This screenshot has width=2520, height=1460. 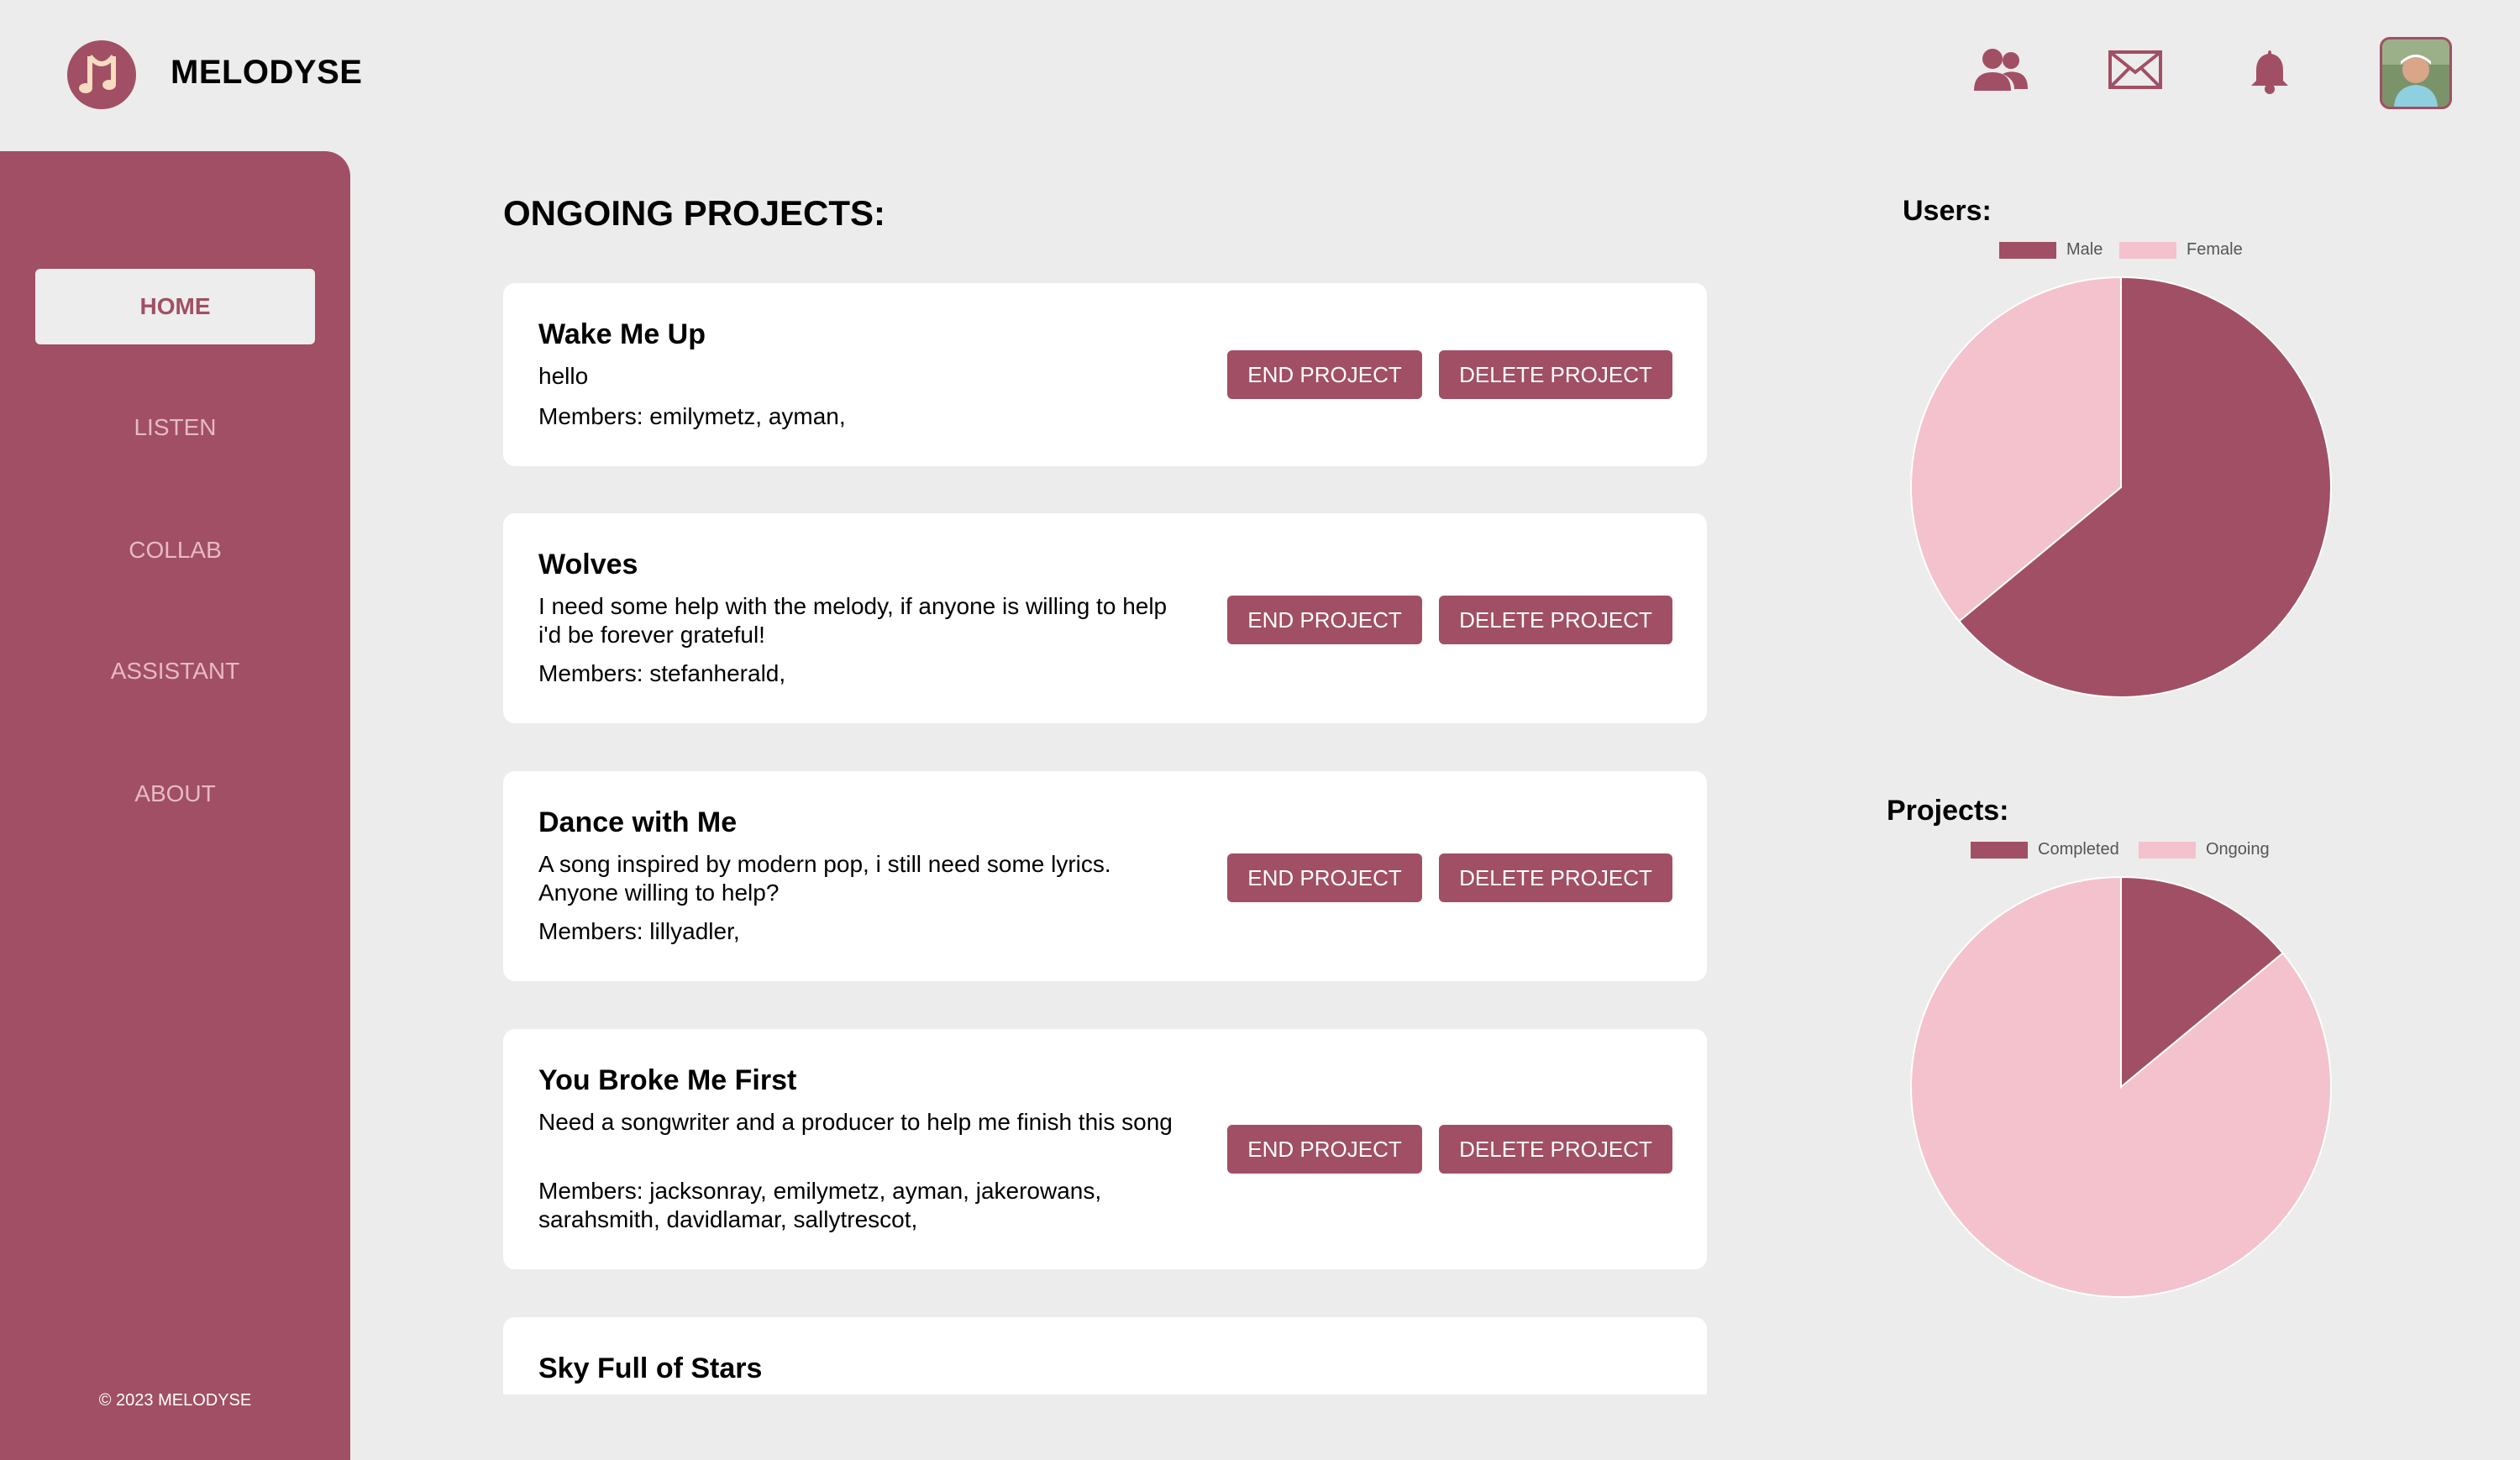 I want to click on copyright: © 2023 MELODYSE, so click(x=175, y=1400).